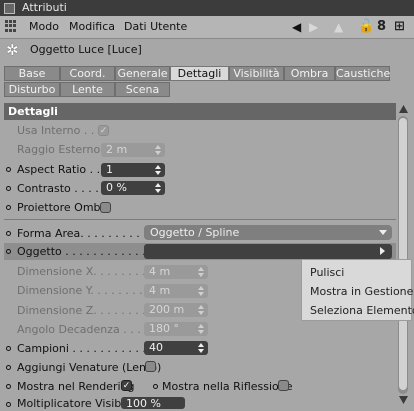 The width and height of the screenshot is (414, 411). What do you see at coordinates (399, 27) in the screenshot?
I see `add-view-icon: ⊞` at bounding box center [399, 27].